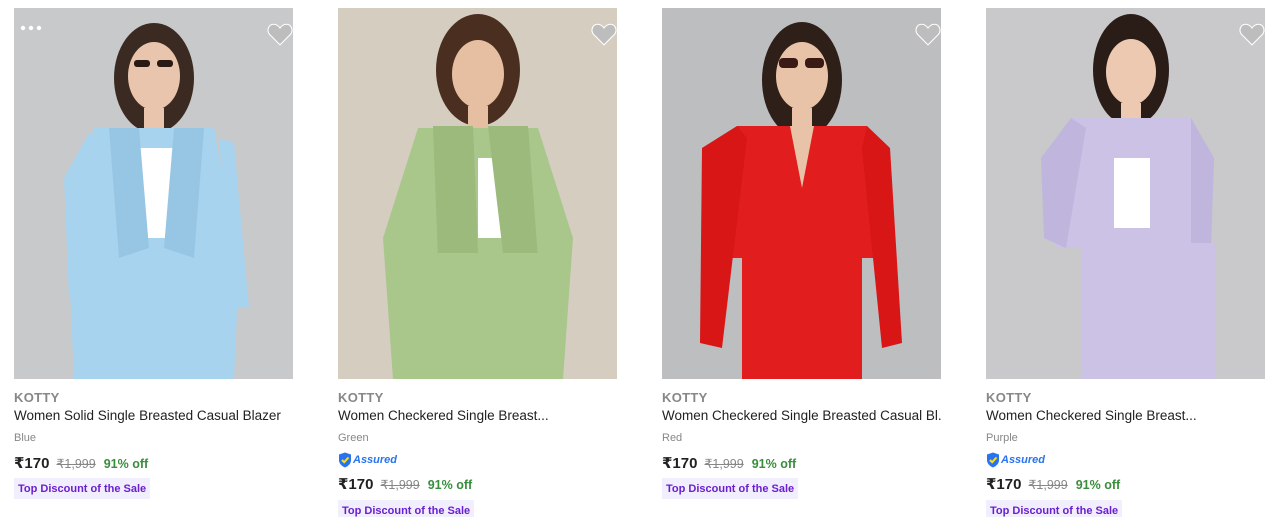  Describe the element at coordinates (353, 438) in the screenshot. I see `product-color: Green` at that location.